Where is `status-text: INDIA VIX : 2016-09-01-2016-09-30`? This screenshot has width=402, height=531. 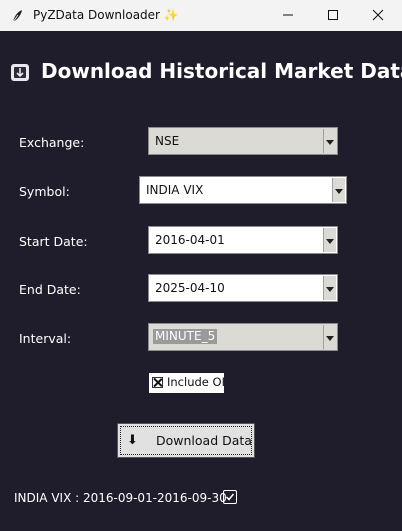
status-text: INDIA VIX : 2016-09-01-2016-09-30 is located at coordinates (120, 498).